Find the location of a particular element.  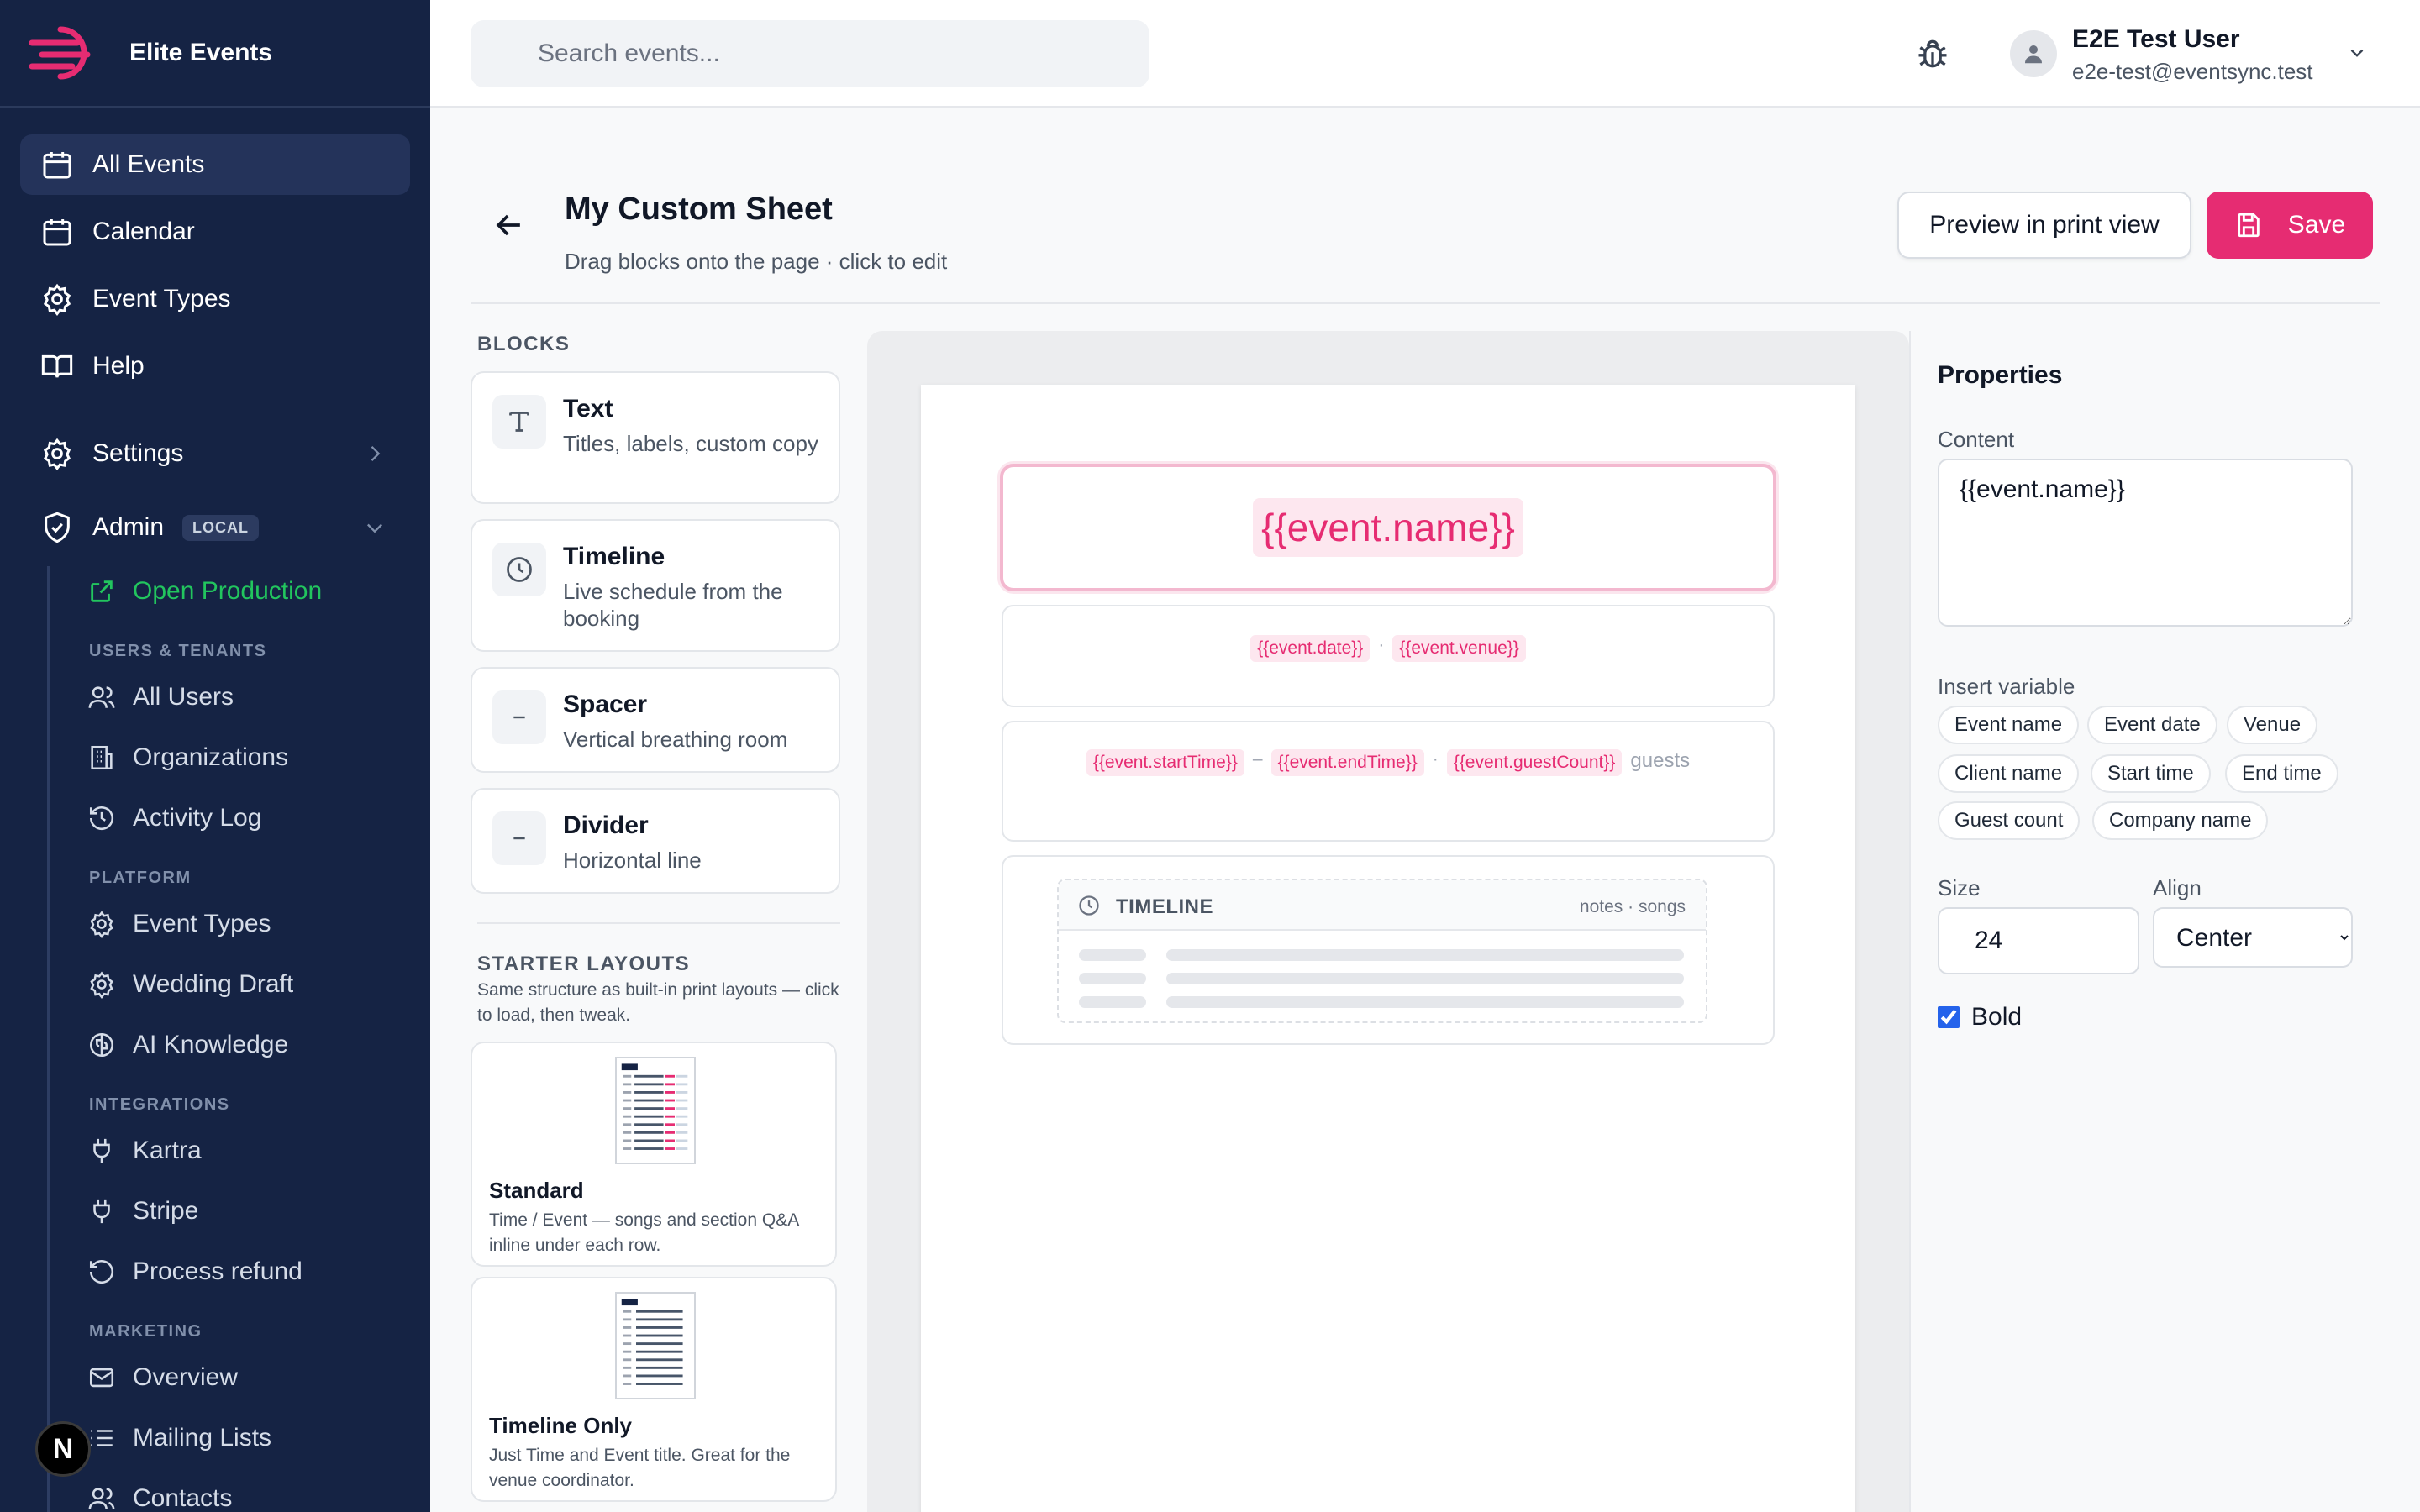

sidebar-item-label: Overview is located at coordinates (186, 1377).